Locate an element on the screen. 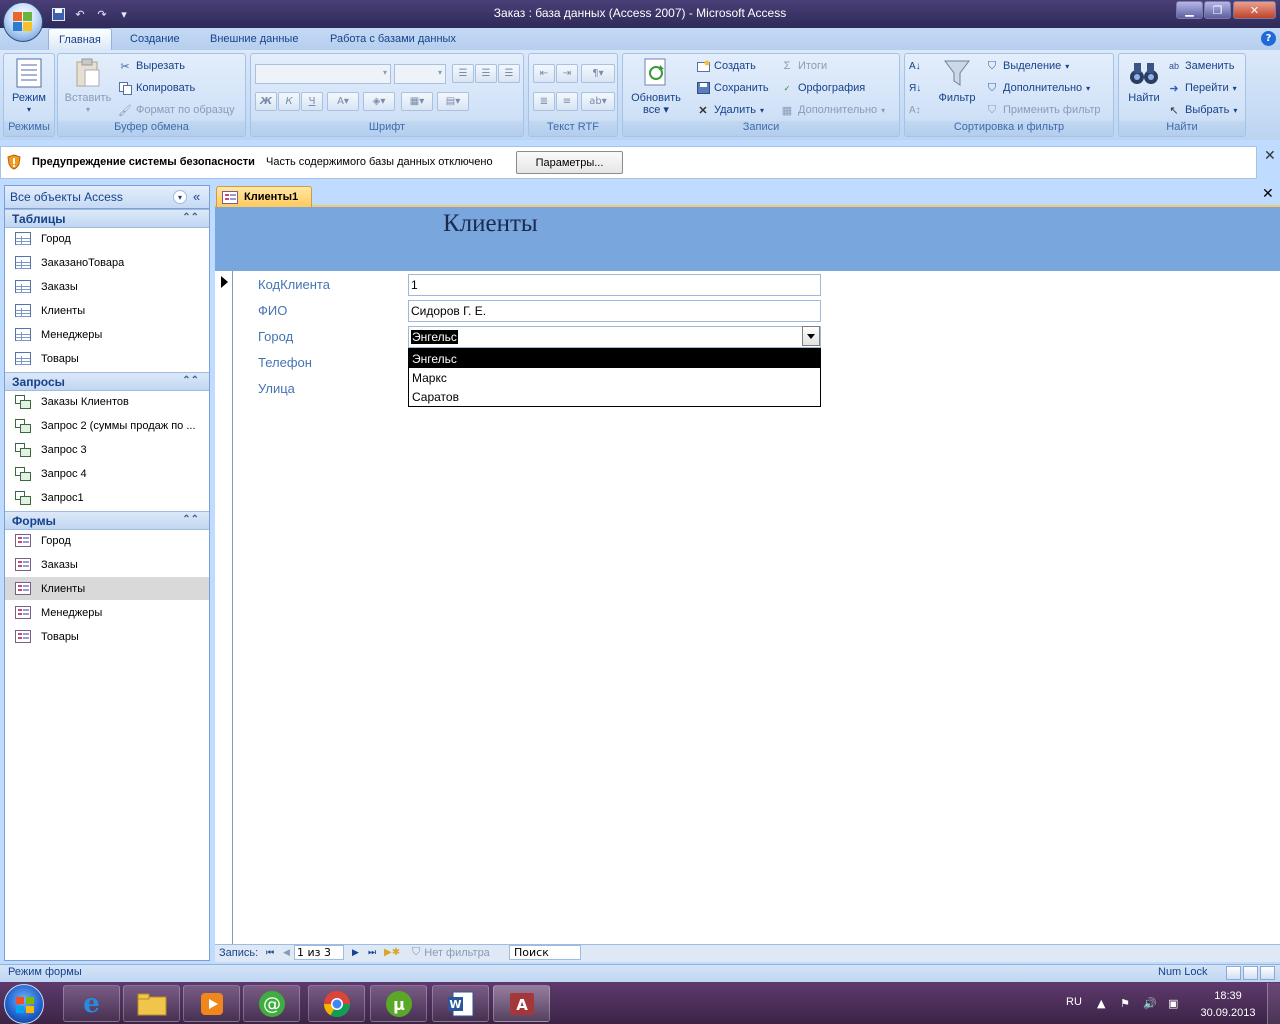  font-size-select: ▾ is located at coordinates (420, 74).